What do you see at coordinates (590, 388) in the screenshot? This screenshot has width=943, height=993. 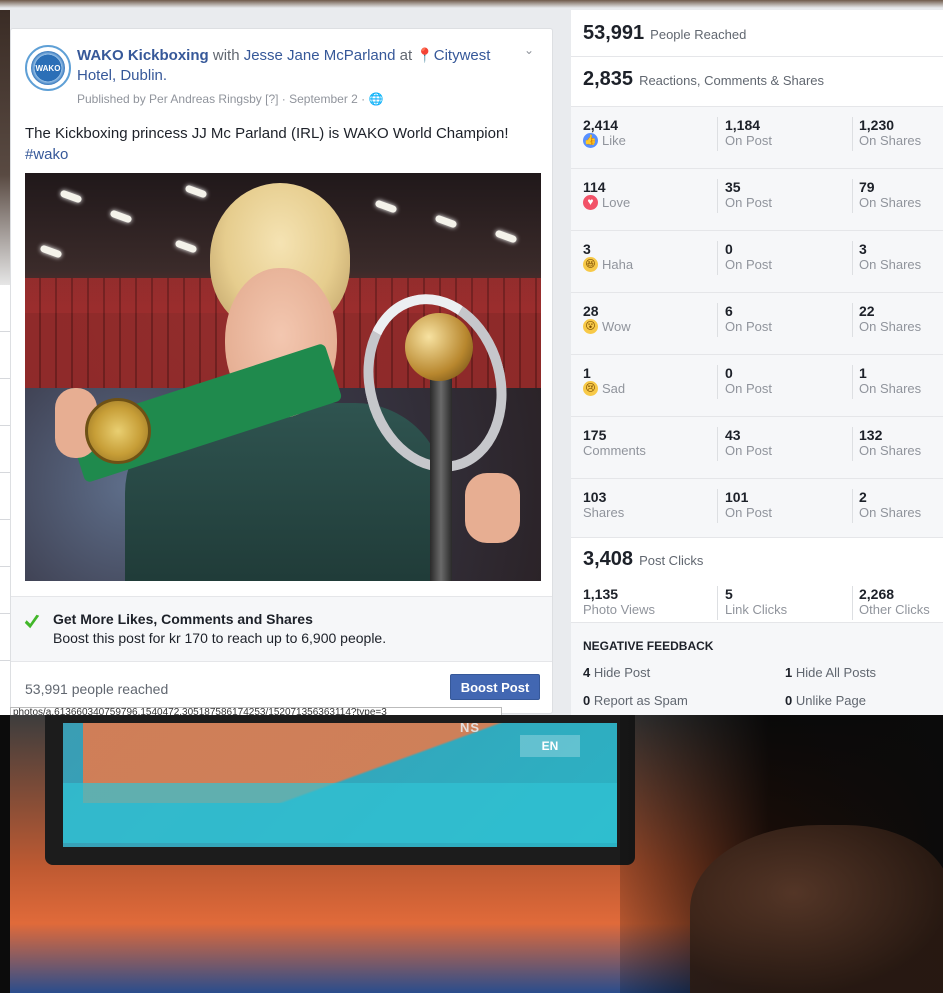 I see `sad-icon: 😢` at bounding box center [590, 388].